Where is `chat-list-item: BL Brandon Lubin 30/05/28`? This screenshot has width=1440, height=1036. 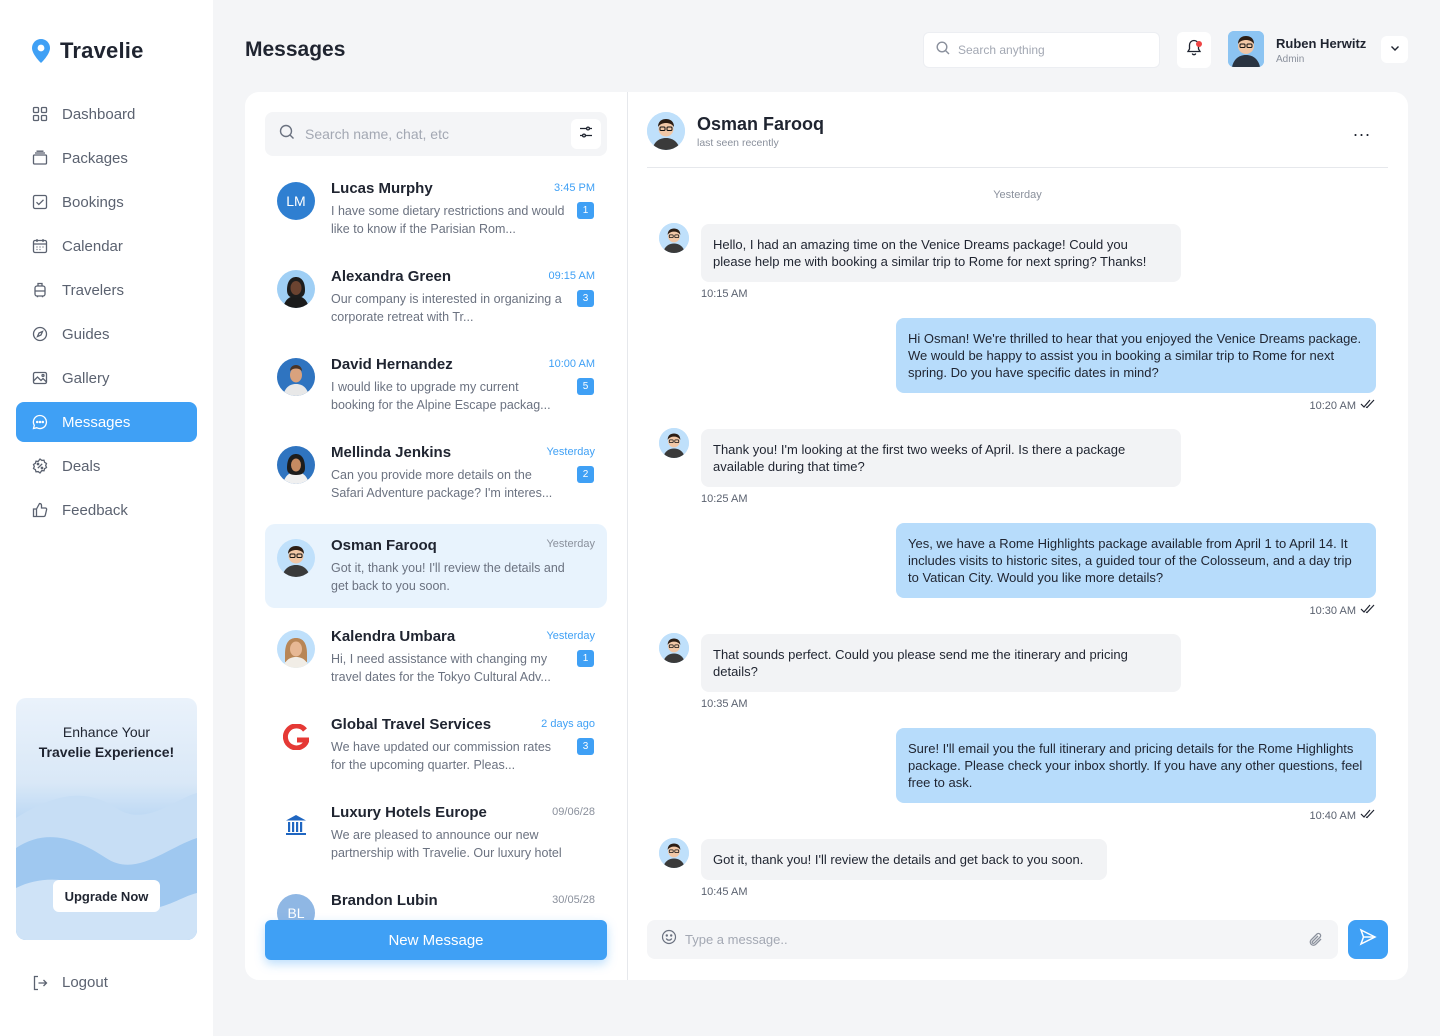
chat-list-item: BL Brandon Lubin 30/05/28 is located at coordinates (436, 900).